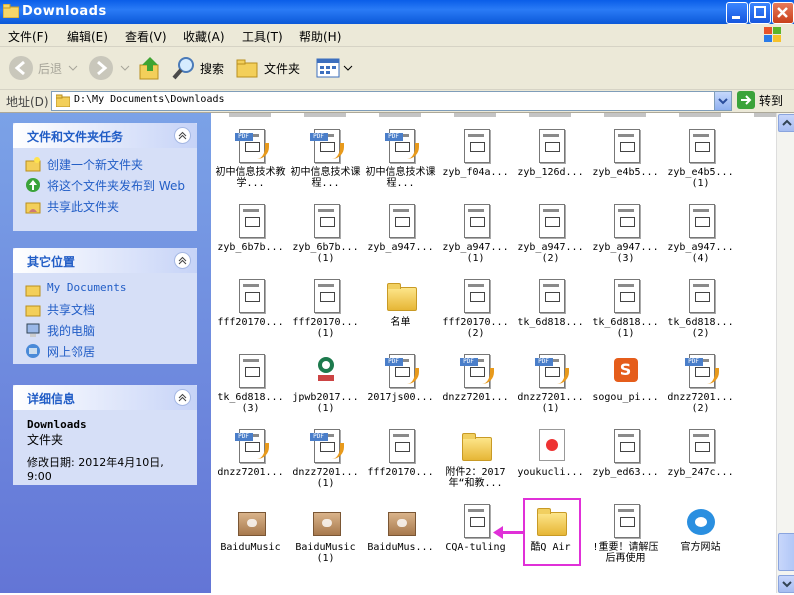 The width and height of the screenshot is (794, 595). I want to click on minimize-button, so click(737, 13).